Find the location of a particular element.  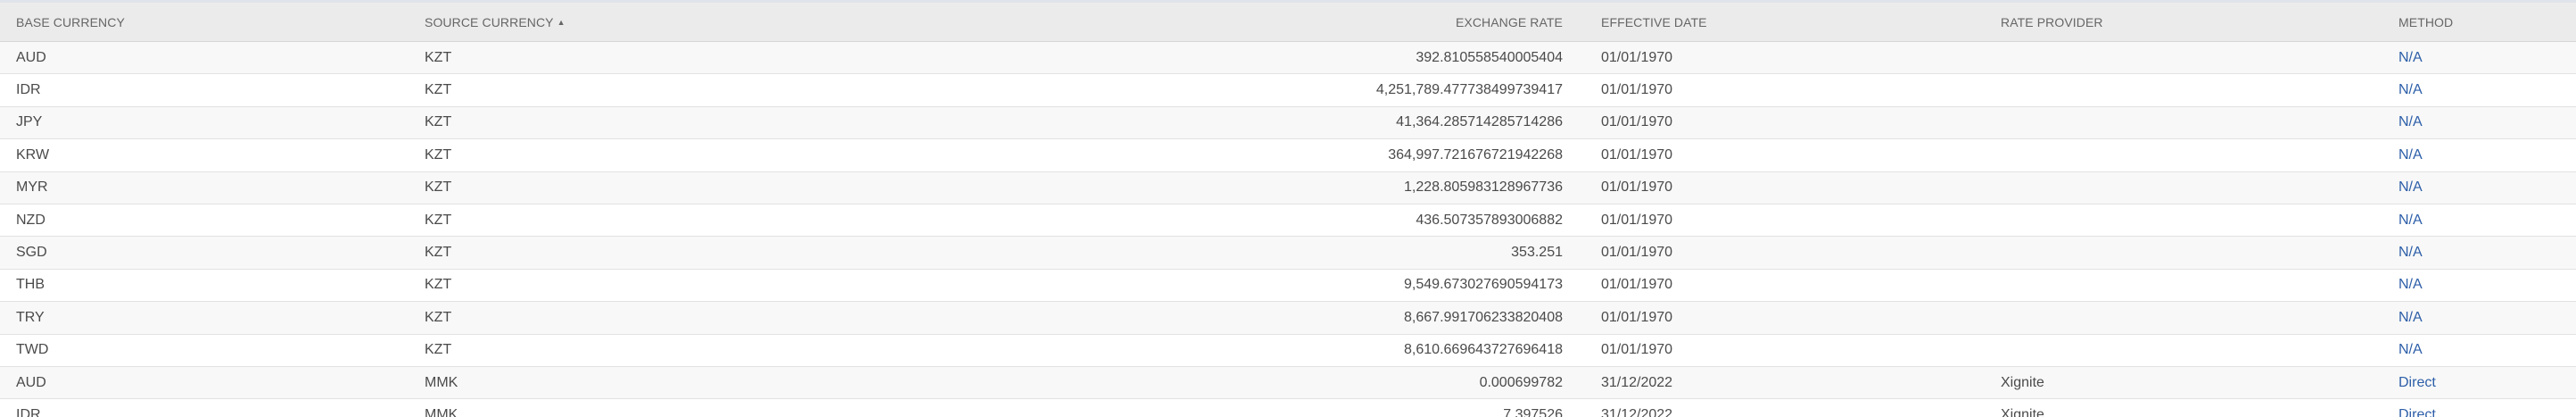

table-row: SGD KZT 353.251 01/01/1970 N/A is located at coordinates (1288, 253).